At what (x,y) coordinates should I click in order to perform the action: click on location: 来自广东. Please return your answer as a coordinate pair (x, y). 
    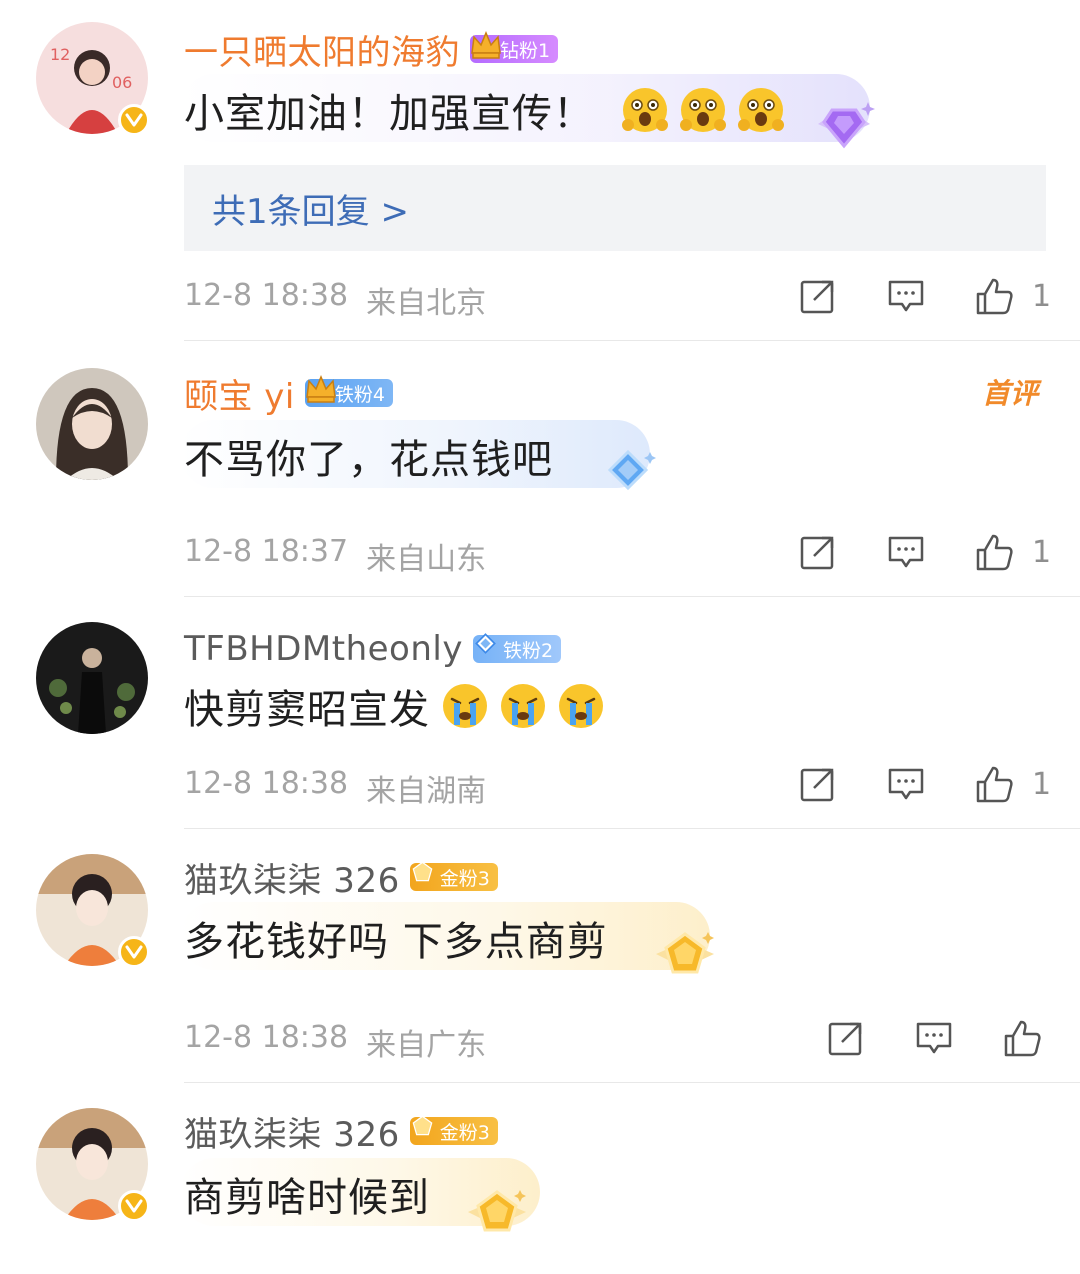
    Looking at the image, I should click on (426, 1045).